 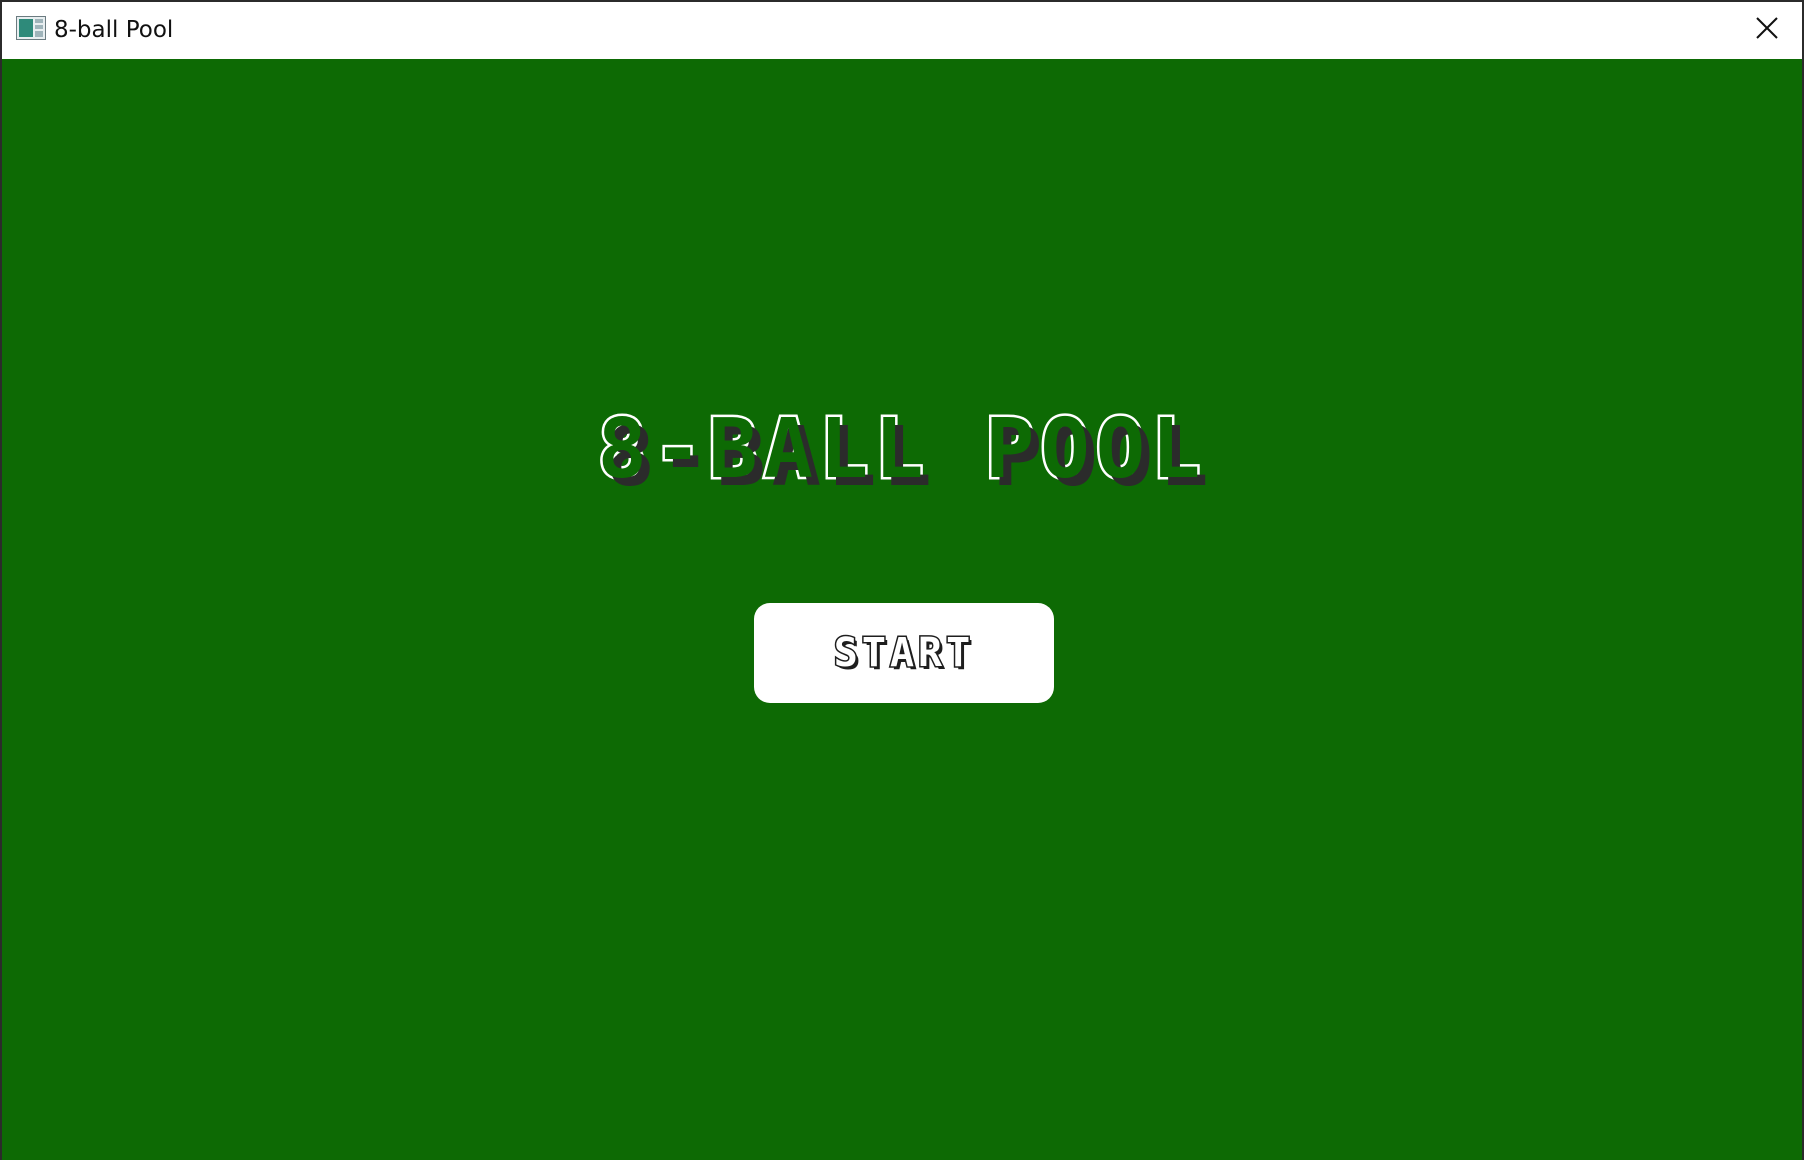 What do you see at coordinates (901, 450) in the screenshot?
I see `game-title: 8-BALL POOL` at bounding box center [901, 450].